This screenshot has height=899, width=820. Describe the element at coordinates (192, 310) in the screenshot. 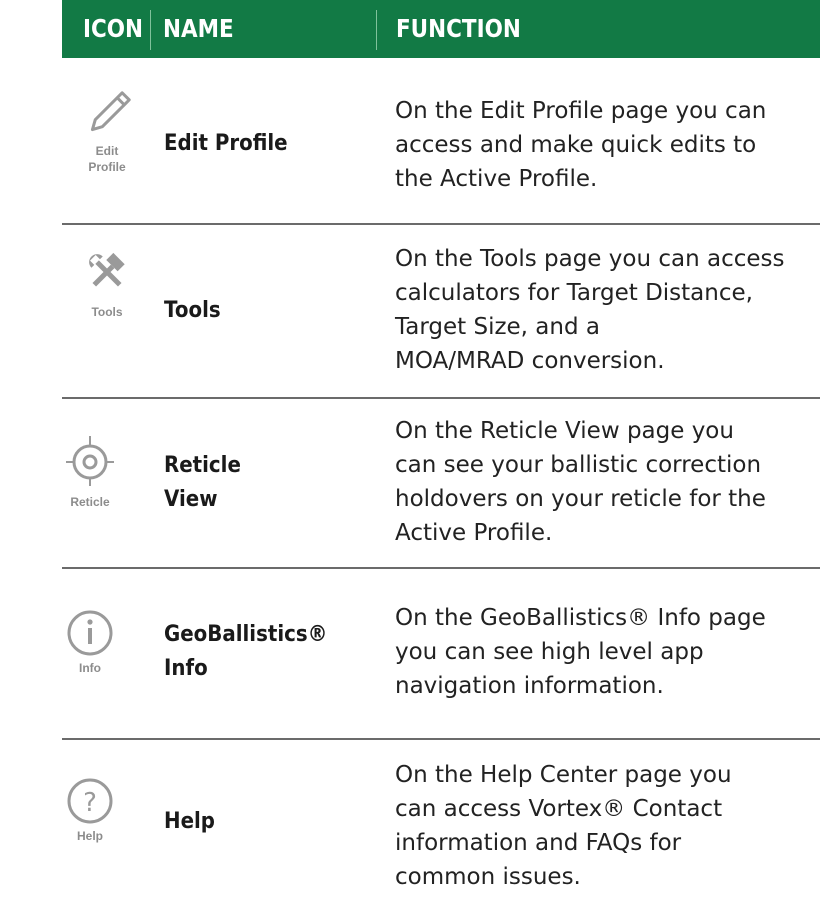

I see `row-name: Tools` at that location.